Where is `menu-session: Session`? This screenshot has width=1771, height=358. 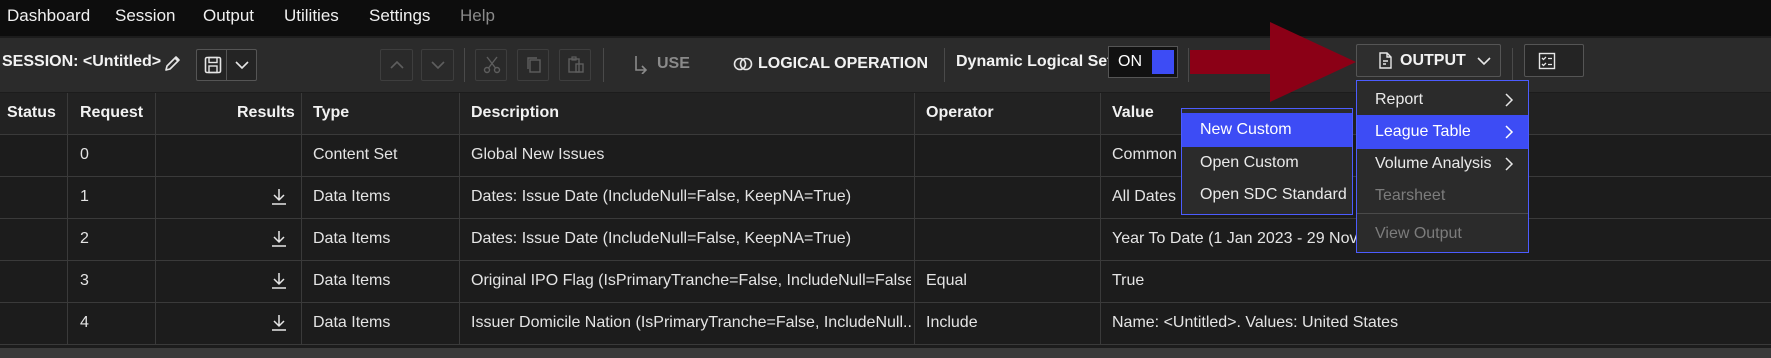 menu-session: Session is located at coordinates (145, 16).